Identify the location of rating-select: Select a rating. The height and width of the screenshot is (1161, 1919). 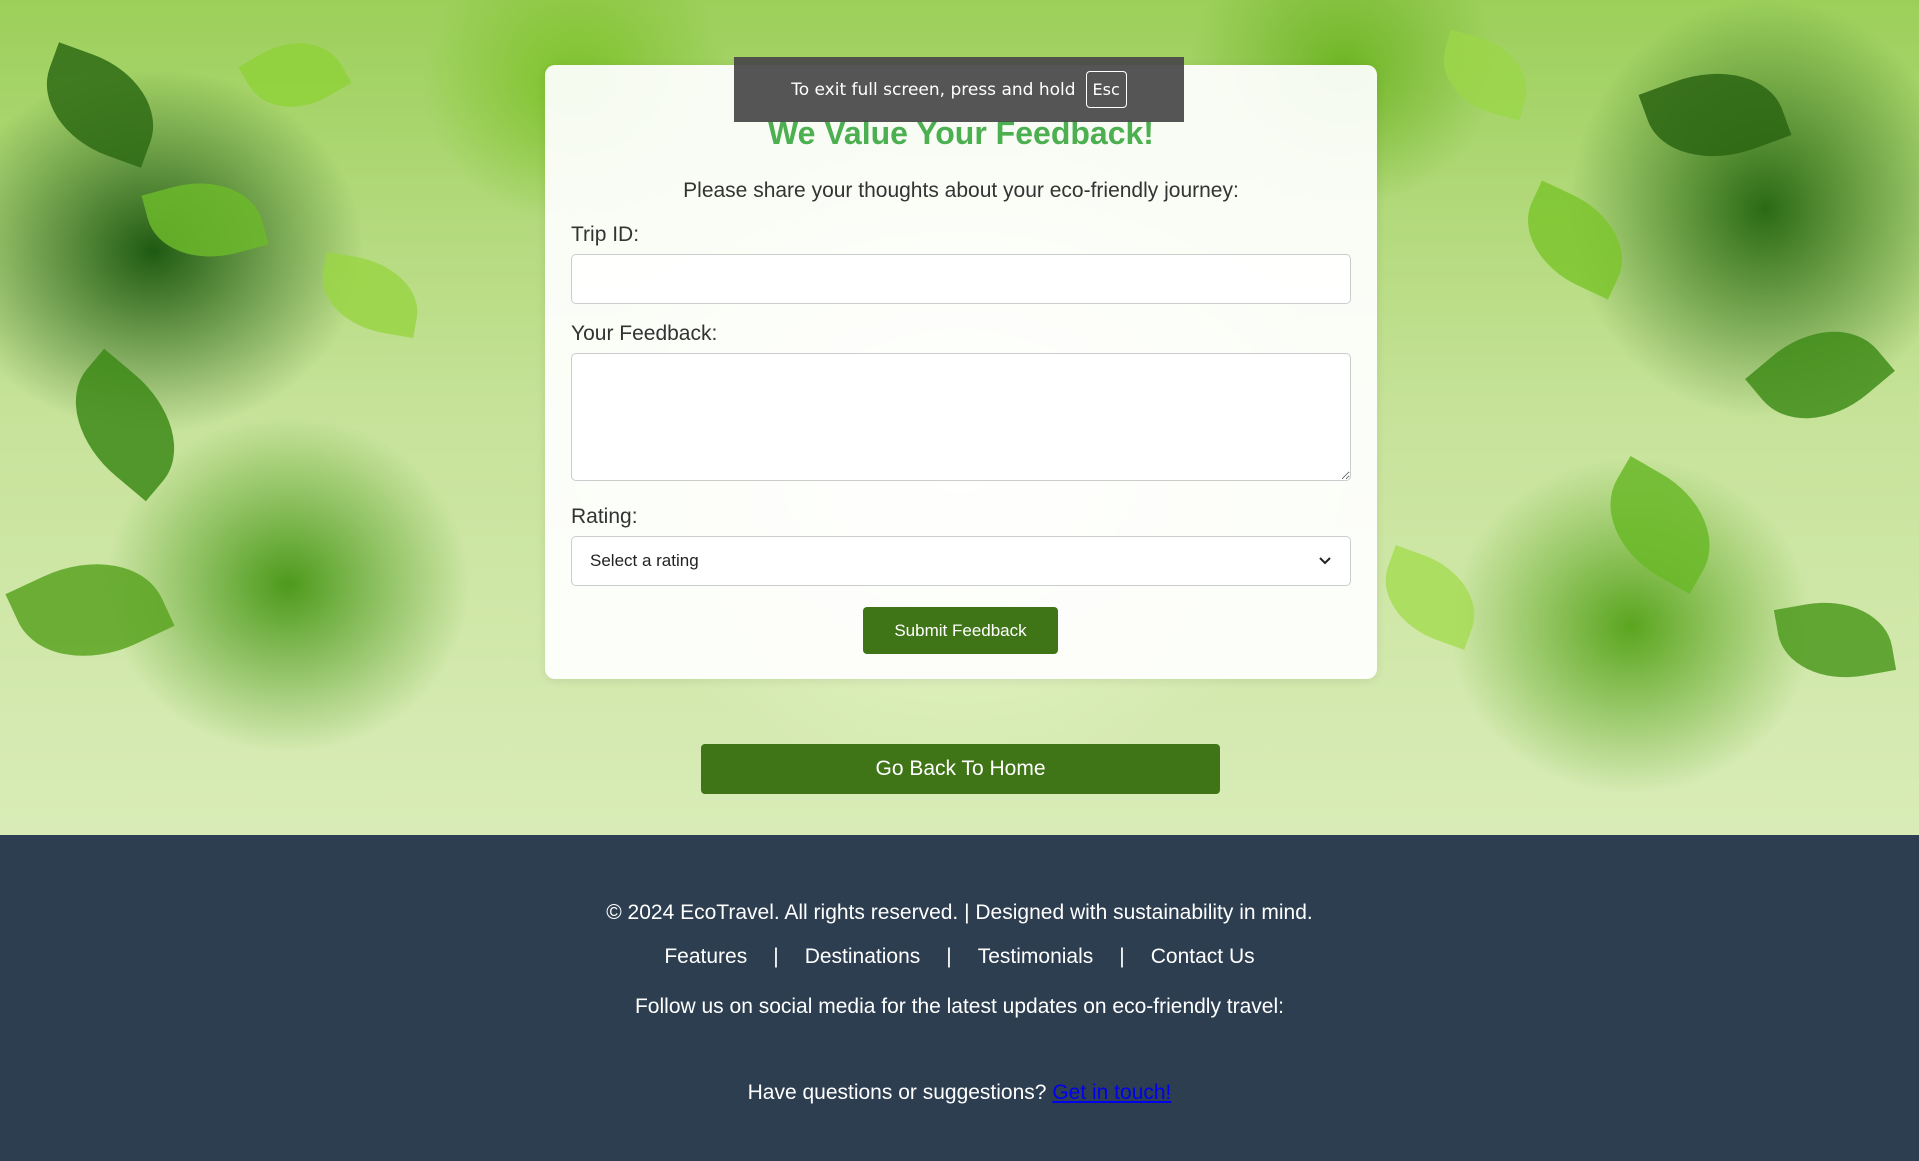
(961, 561).